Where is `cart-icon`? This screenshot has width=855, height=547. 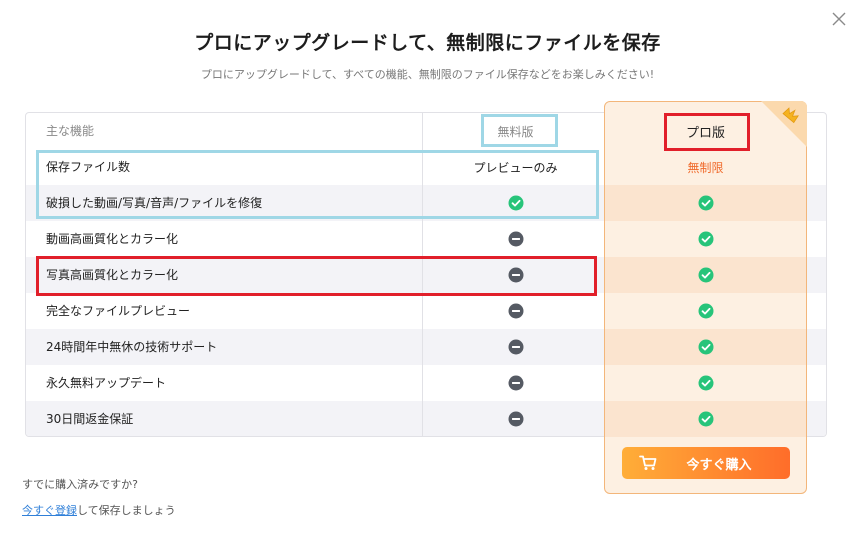
cart-icon is located at coordinates (648, 462).